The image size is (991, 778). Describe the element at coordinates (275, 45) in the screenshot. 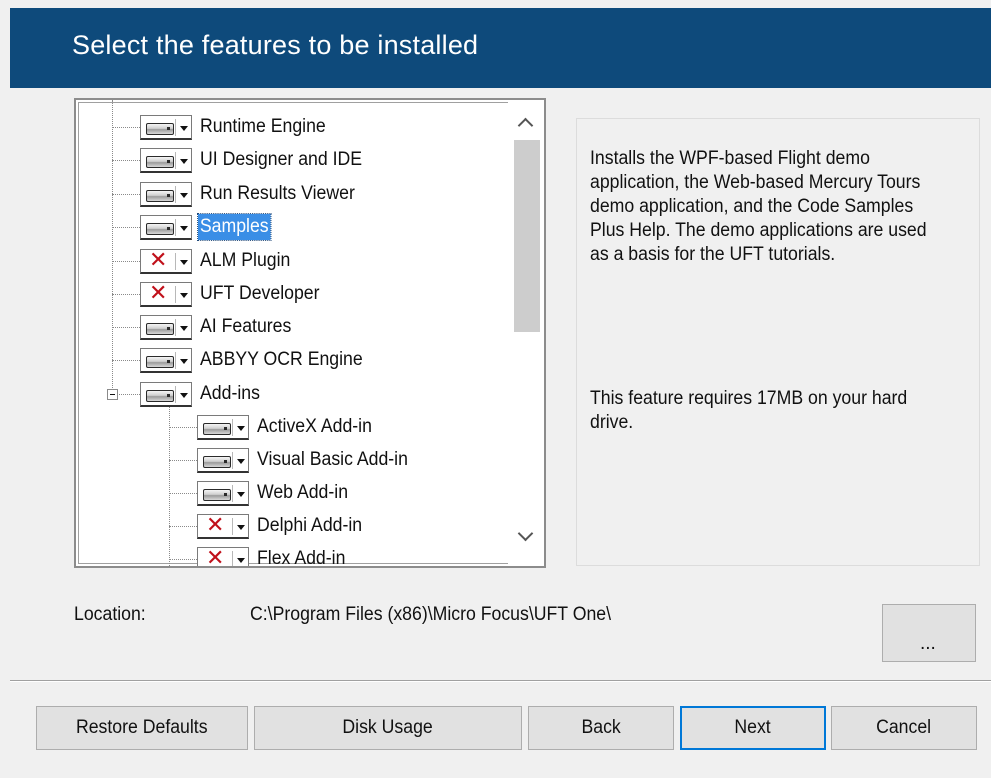

I see `page-title: Select the features to be installed` at that location.